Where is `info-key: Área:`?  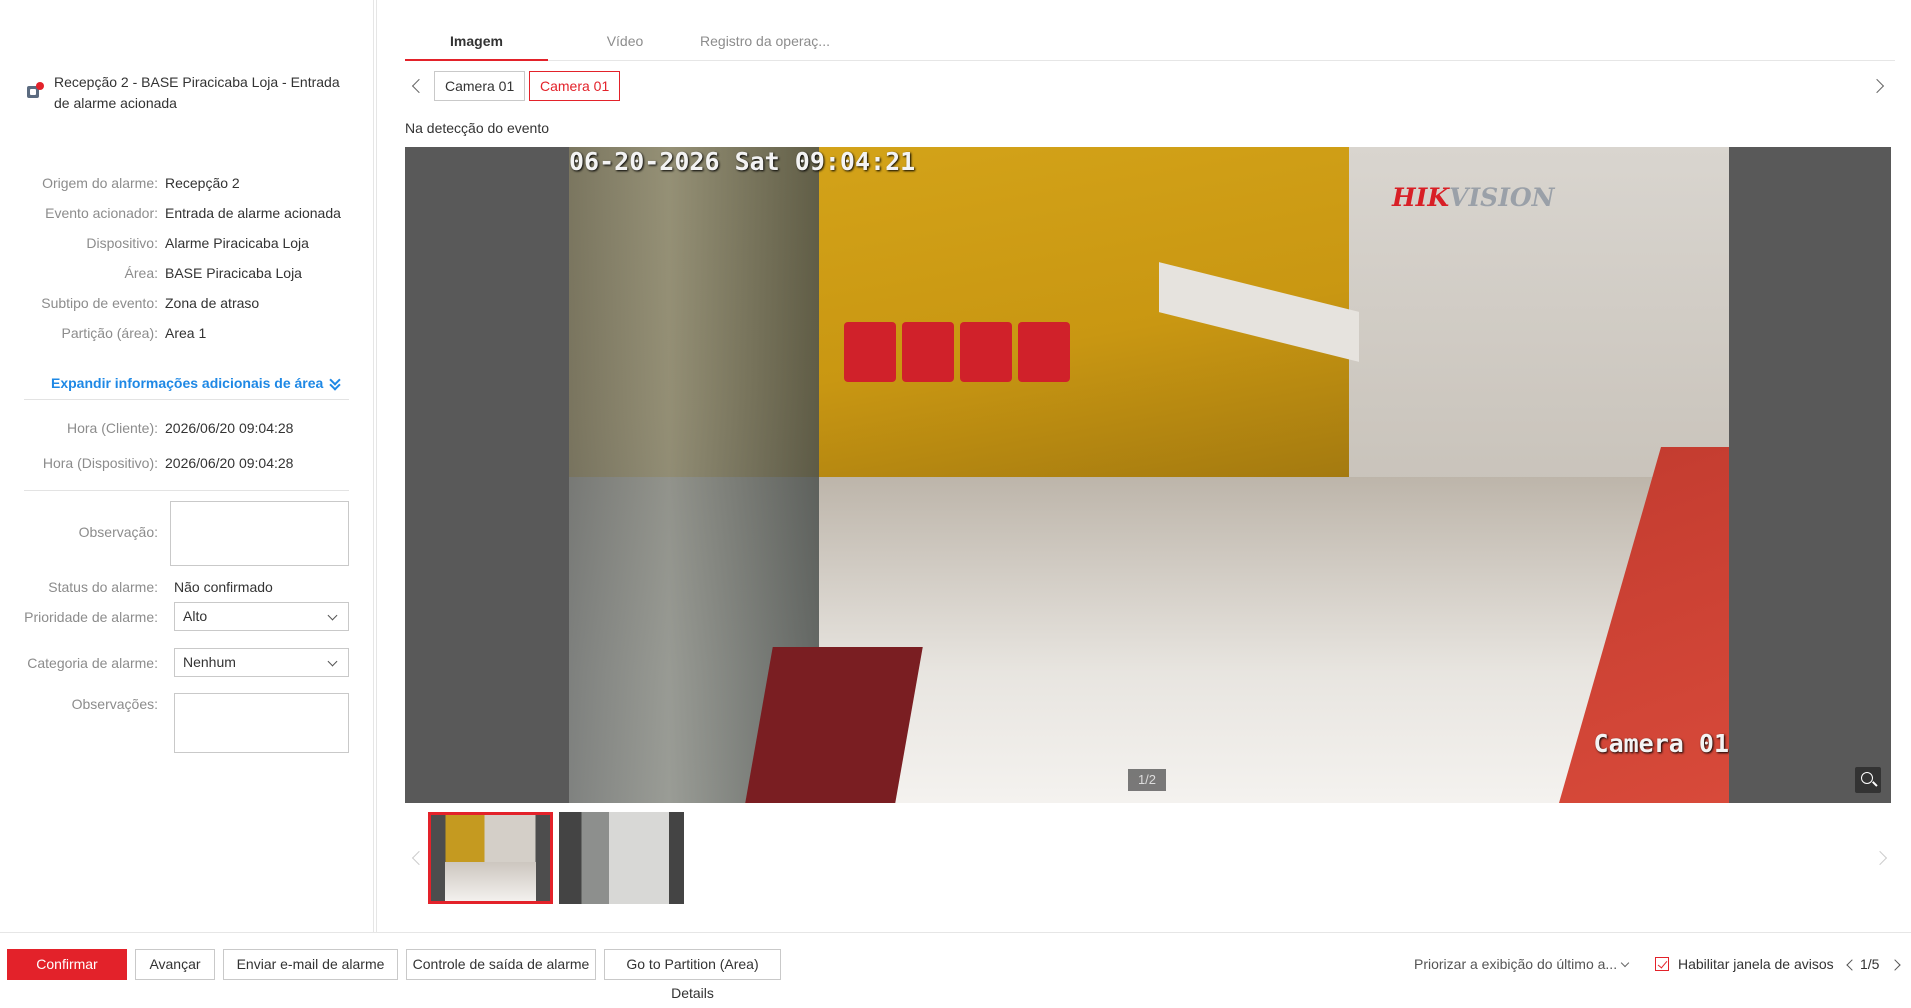 info-key: Área: is located at coordinates (141, 273).